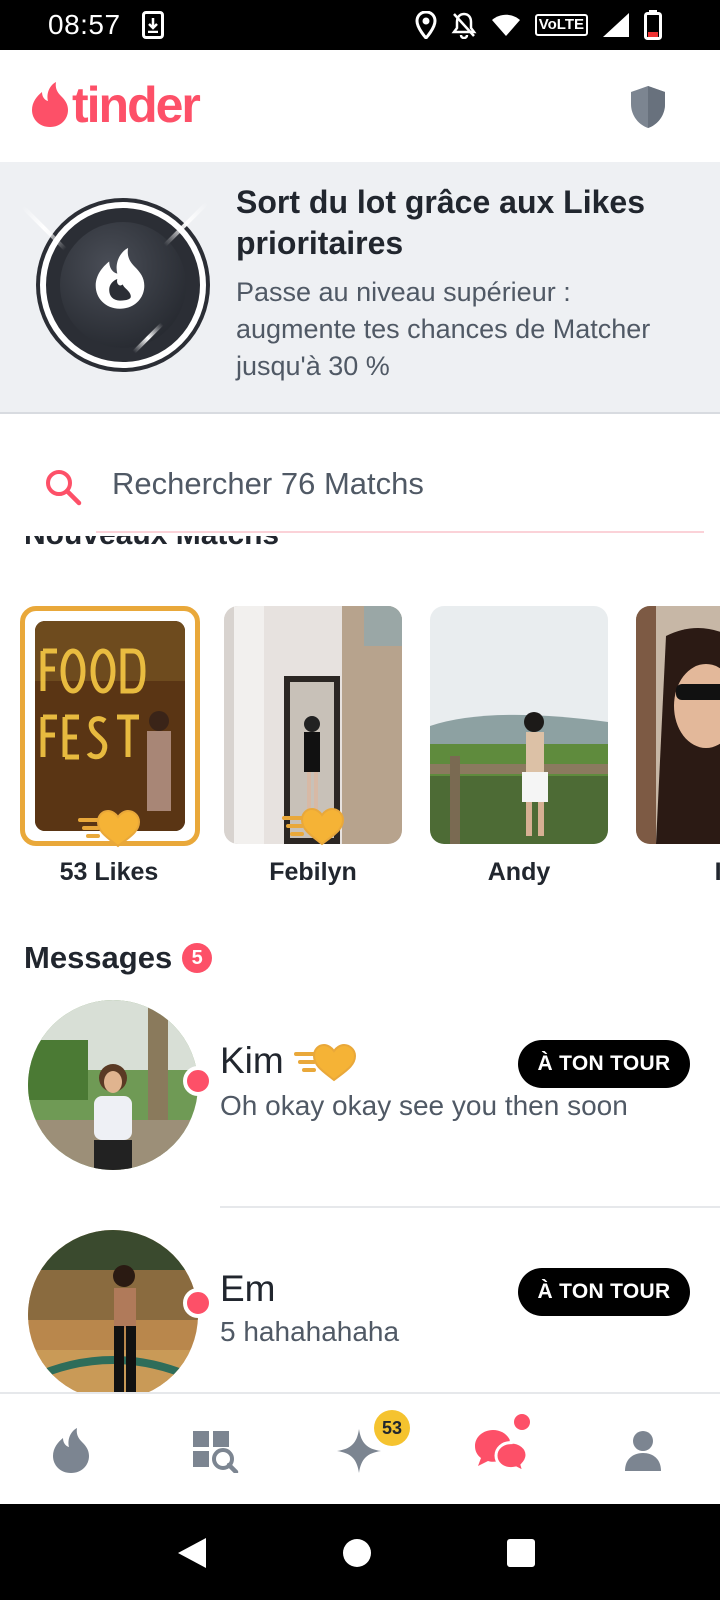 The image size is (720, 1600). What do you see at coordinates (648, 107) in the screenshot?
I see `shield-icon` at bounding box center [648, 107].